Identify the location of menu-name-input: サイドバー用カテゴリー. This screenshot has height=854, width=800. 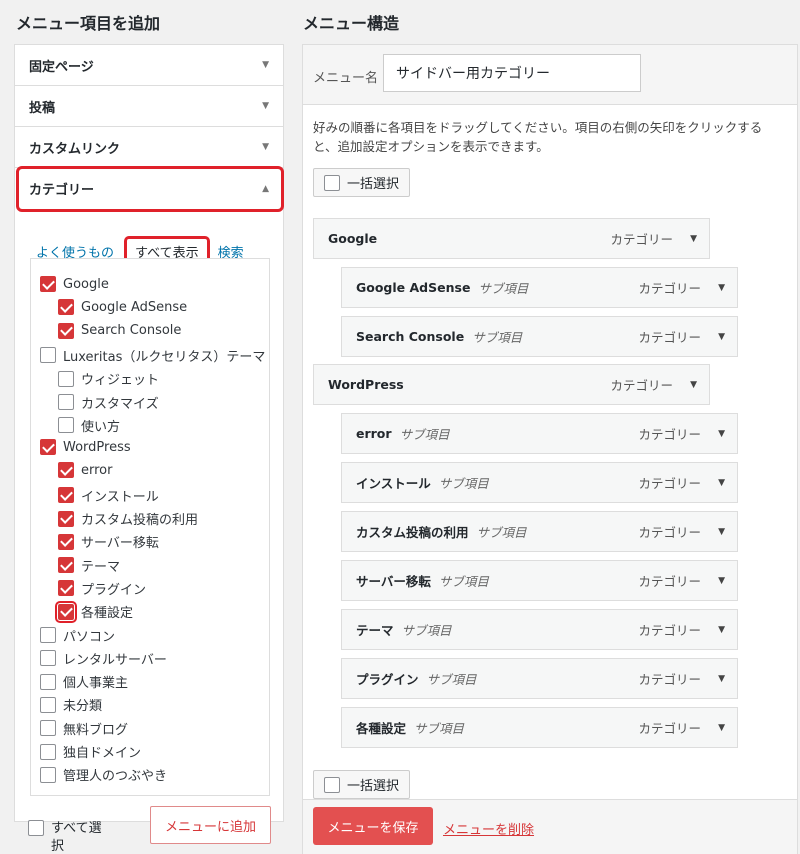
(512, 73).